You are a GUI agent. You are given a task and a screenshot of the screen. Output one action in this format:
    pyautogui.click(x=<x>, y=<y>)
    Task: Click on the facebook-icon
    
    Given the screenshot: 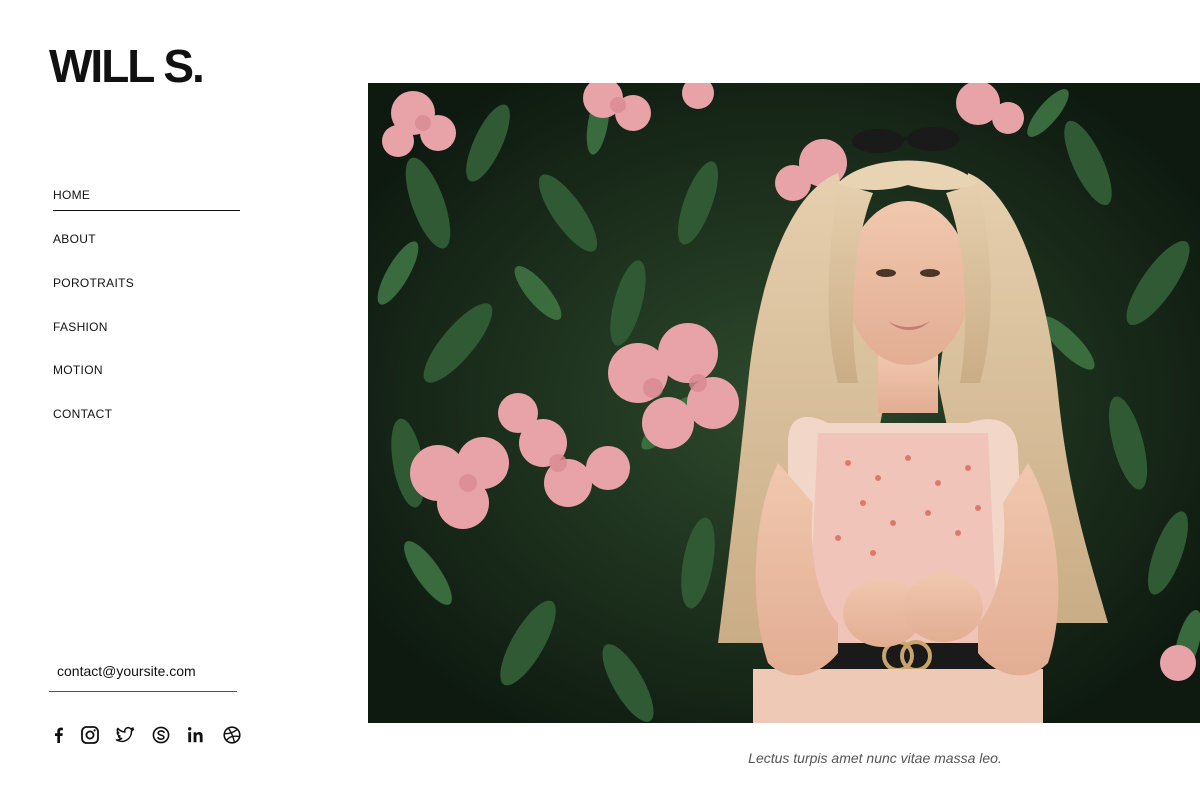 What is the action you would take?
    pyautogui.click(x=59, y=735)
    